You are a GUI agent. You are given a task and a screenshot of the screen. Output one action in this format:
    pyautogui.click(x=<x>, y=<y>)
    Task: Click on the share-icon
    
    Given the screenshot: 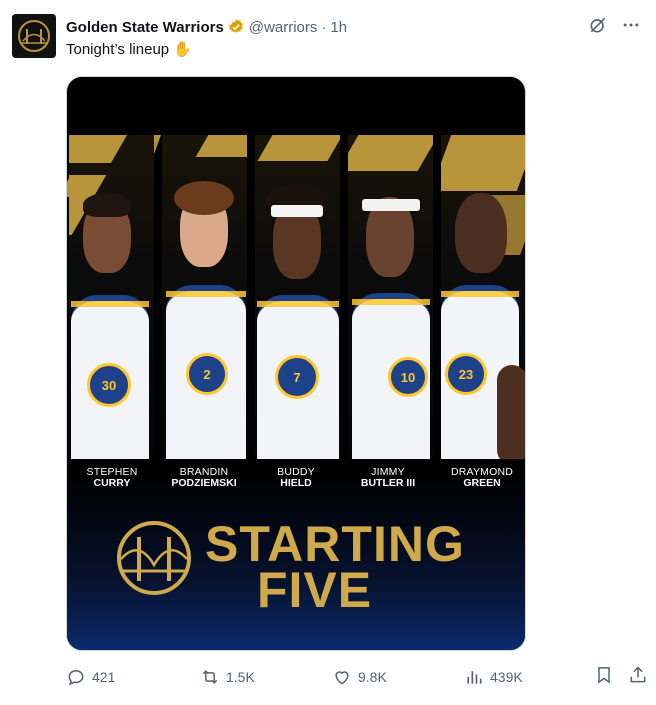 What is the action you would take?
    pyautogui.click(x=638, y=674)
    